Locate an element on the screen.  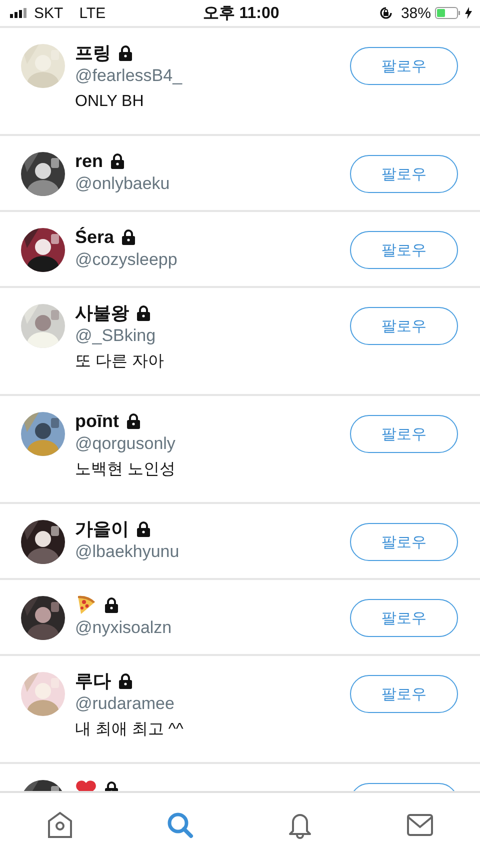
rotation-lock-icon is located at coordinates (385, 13).